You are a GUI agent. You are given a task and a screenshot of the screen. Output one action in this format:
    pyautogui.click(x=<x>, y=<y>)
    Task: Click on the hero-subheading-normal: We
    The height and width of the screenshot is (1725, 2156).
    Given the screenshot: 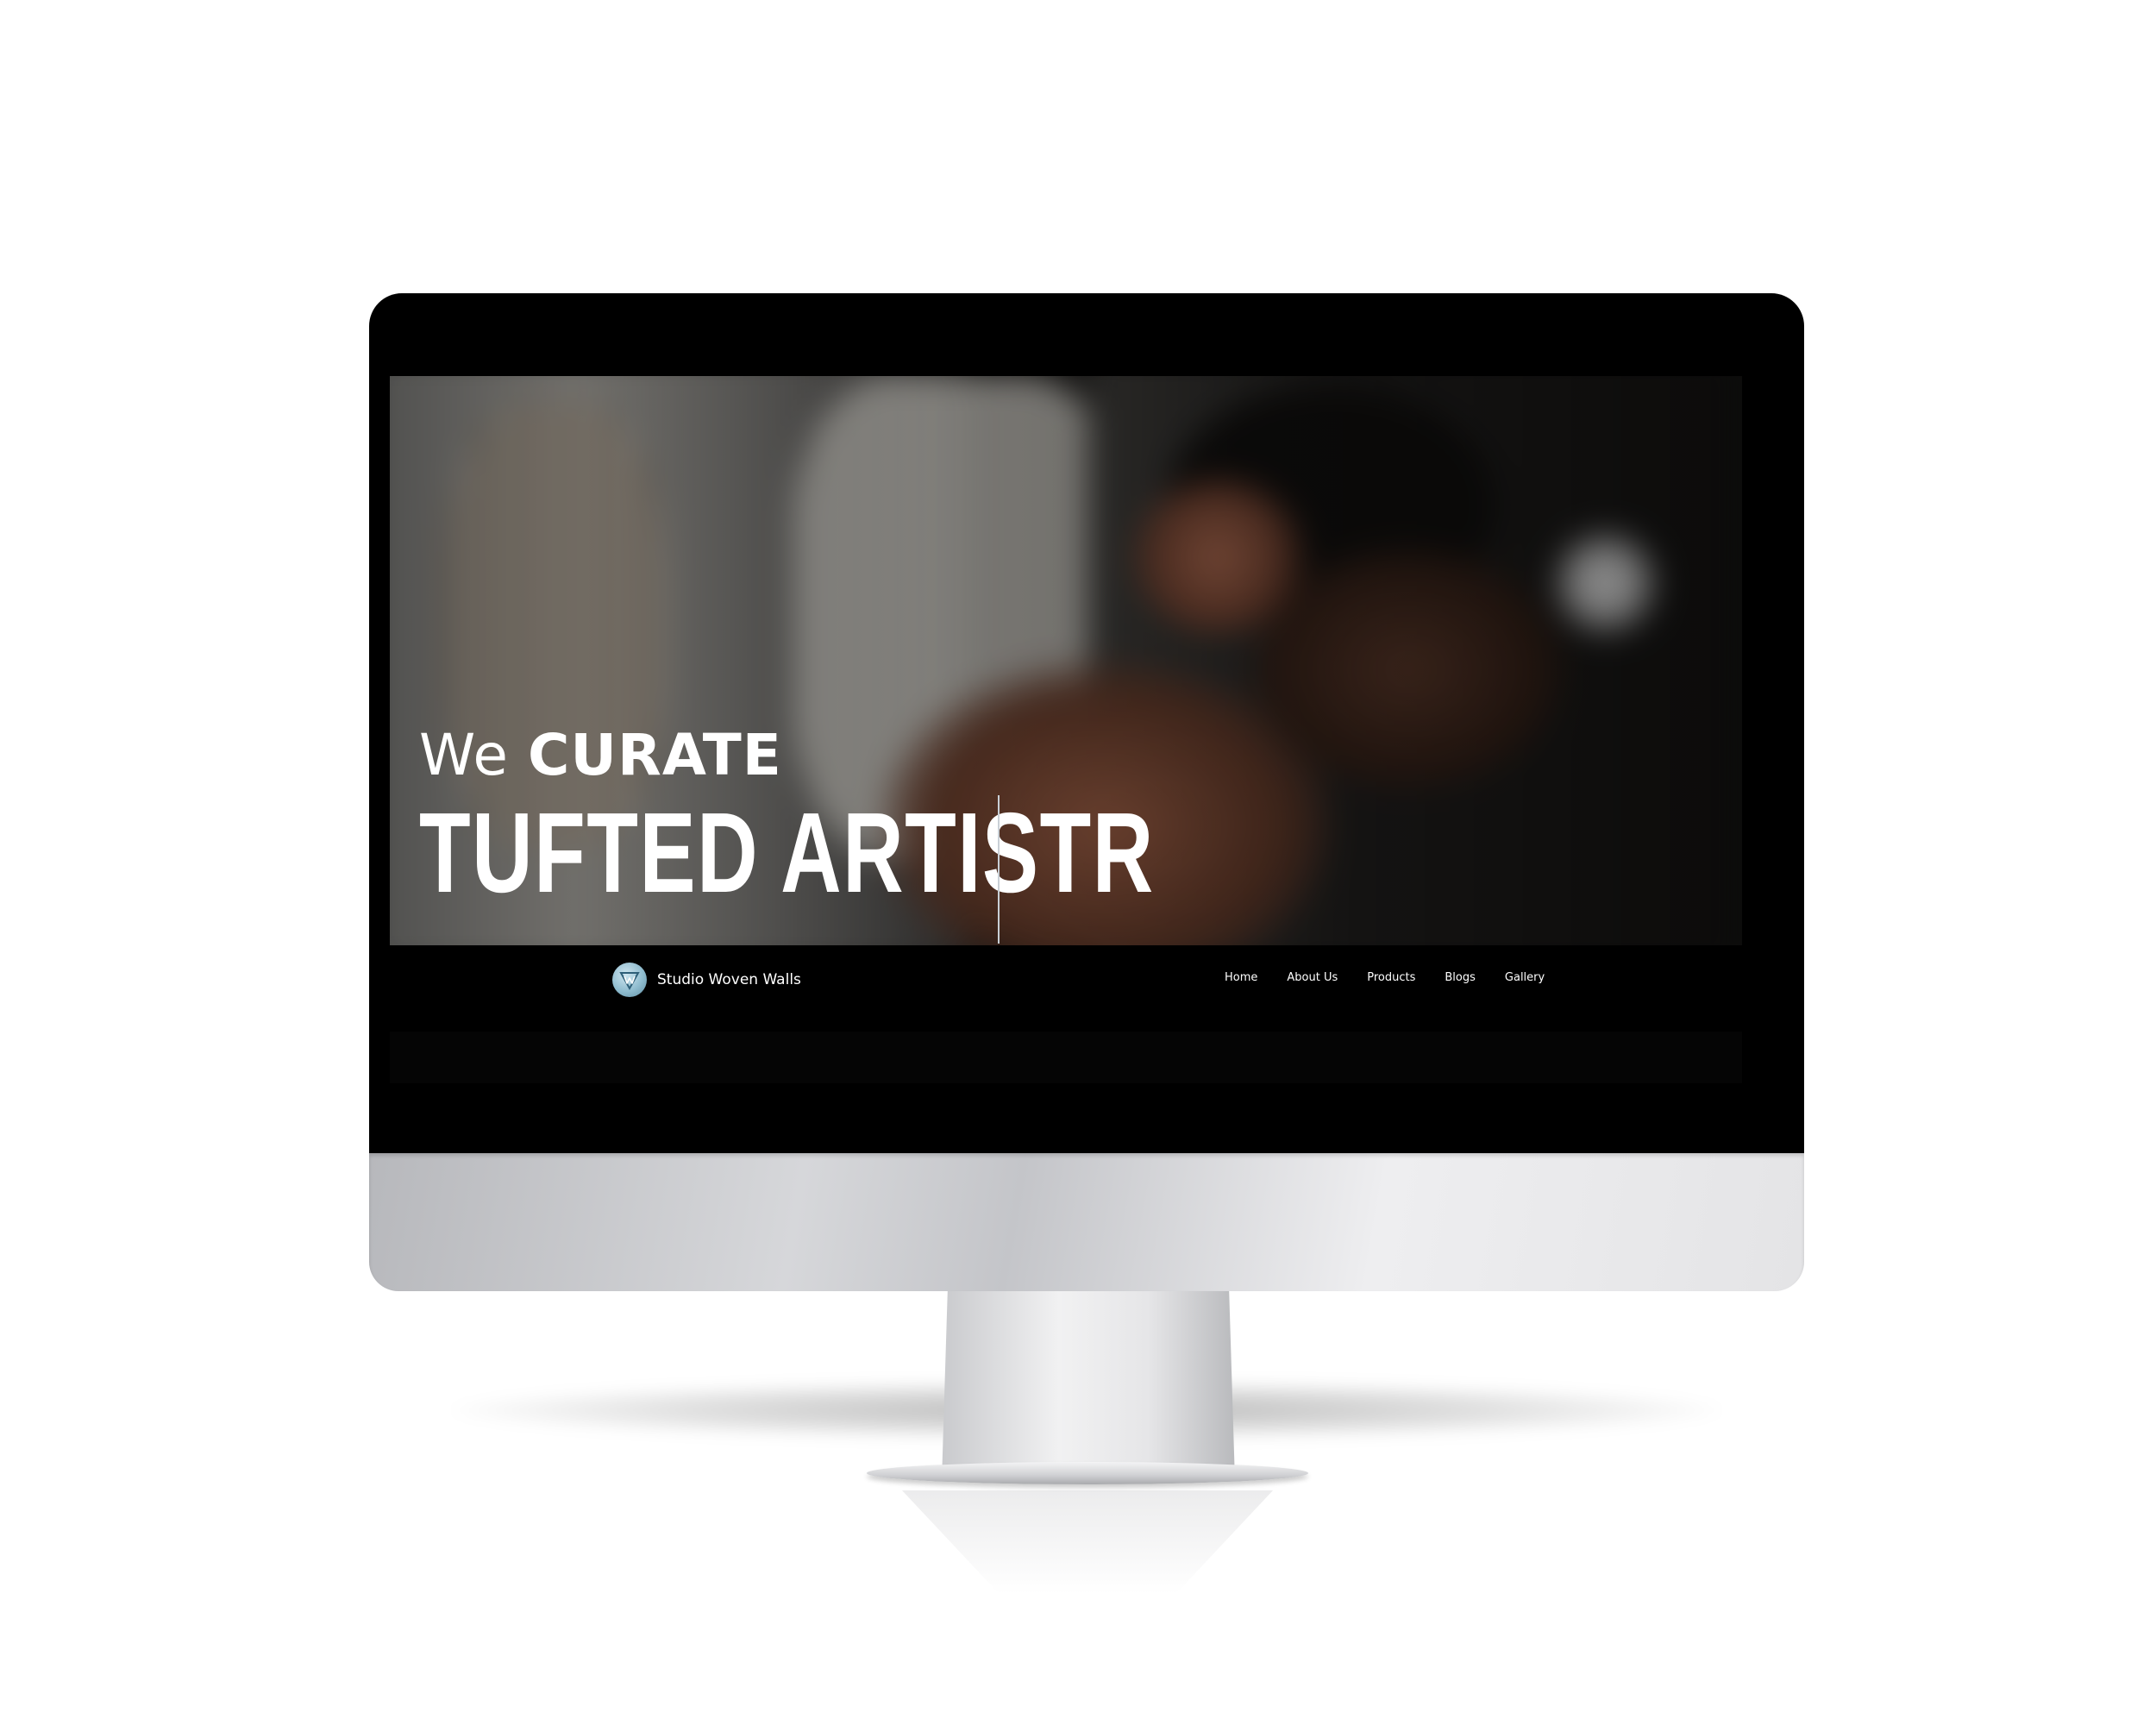 What is the action you would take?
    pyautogui.click(x=473, y=755)
    